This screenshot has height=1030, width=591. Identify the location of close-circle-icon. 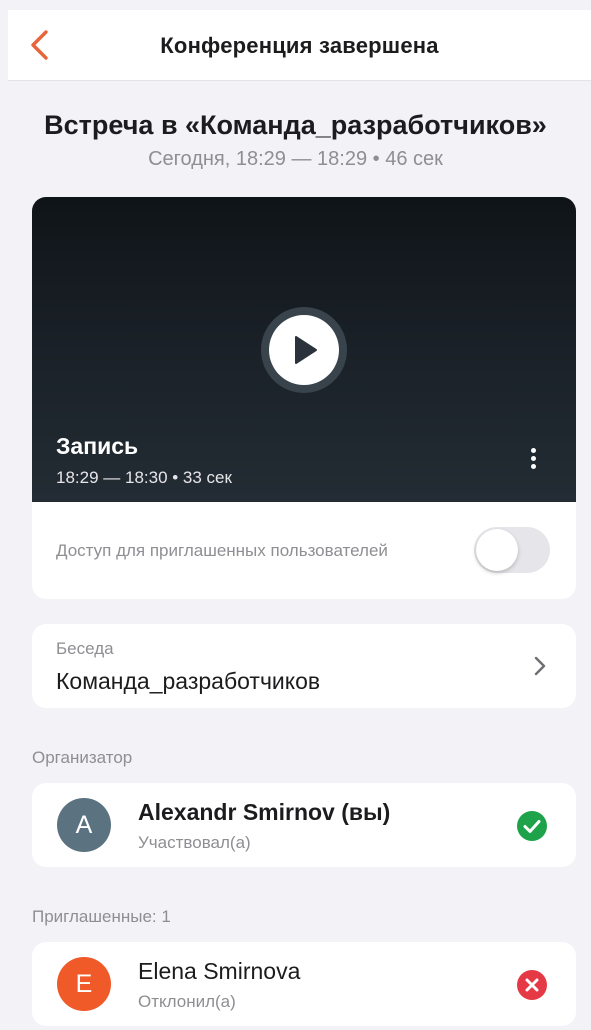
(532, 985).